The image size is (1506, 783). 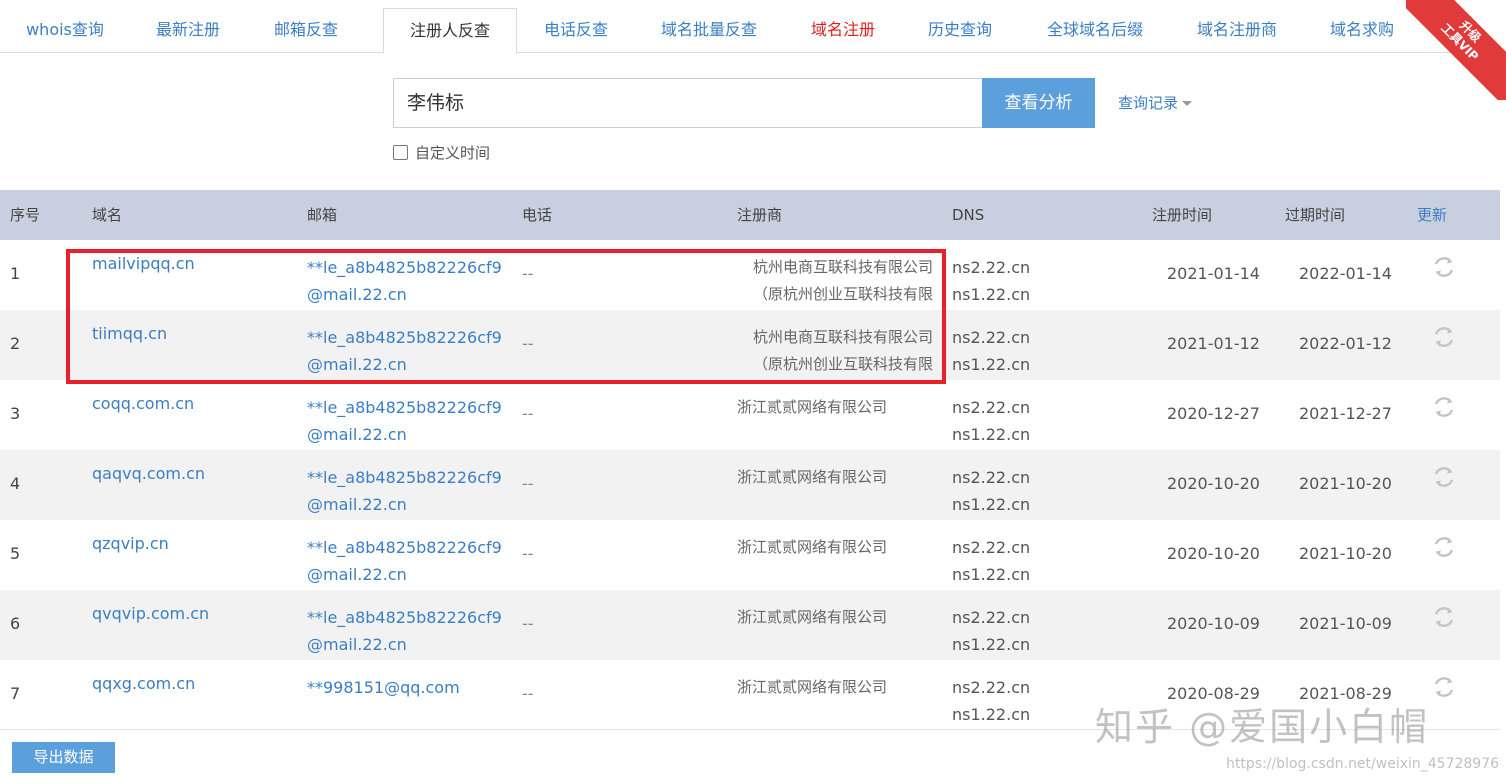 I want to click on header-refresh: 更新, so click(x=1432, y=215).